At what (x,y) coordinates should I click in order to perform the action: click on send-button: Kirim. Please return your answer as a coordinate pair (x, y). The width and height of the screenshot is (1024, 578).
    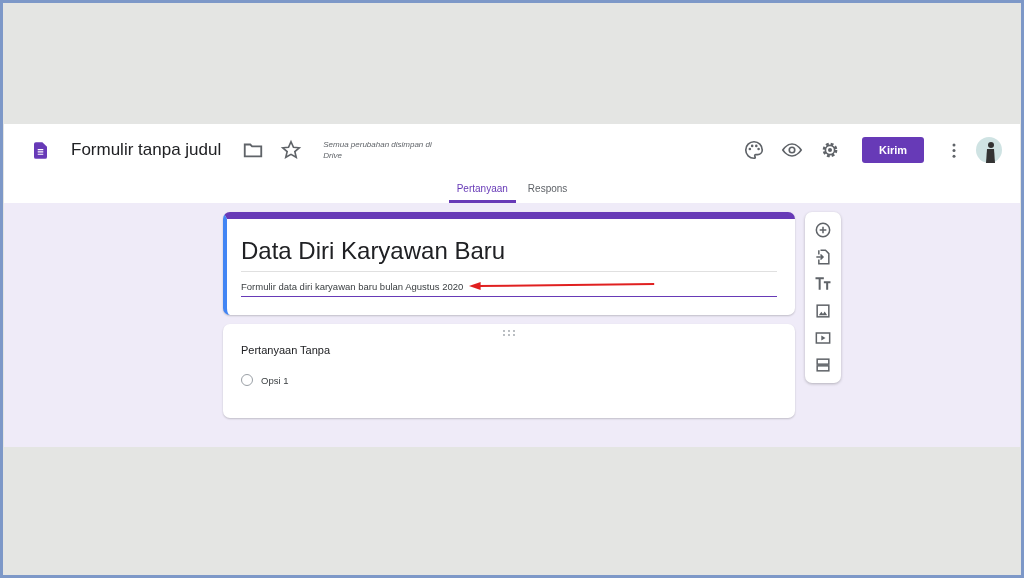
    Looking at the image, I should click on (893, 150).